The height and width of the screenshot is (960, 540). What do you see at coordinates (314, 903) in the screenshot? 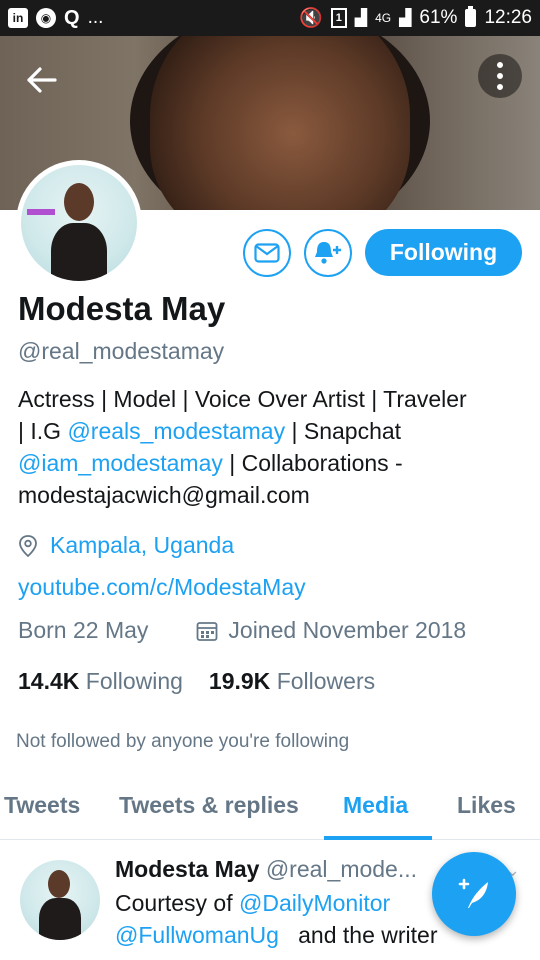
I see `daily-monitor-mention: @DailyMonitor` at bounding box center [314, 903].